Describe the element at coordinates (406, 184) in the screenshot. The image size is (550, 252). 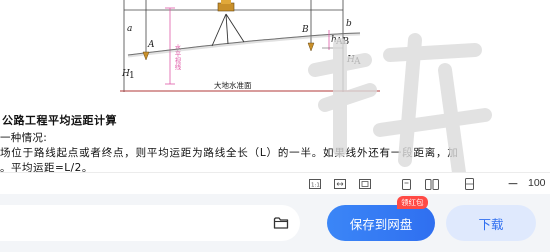
I see `single-page-icon` at that location.